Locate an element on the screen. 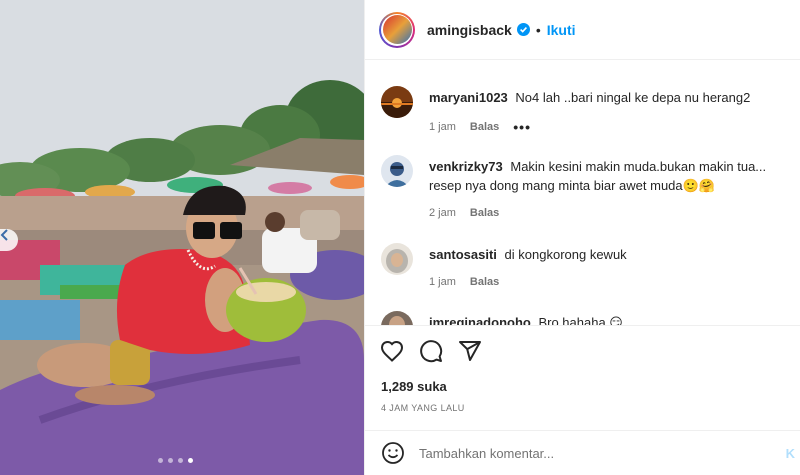 The height and width of the screenshot is (475, 800). comment-username: imreginadonoho is located at coordinates (480, 320).